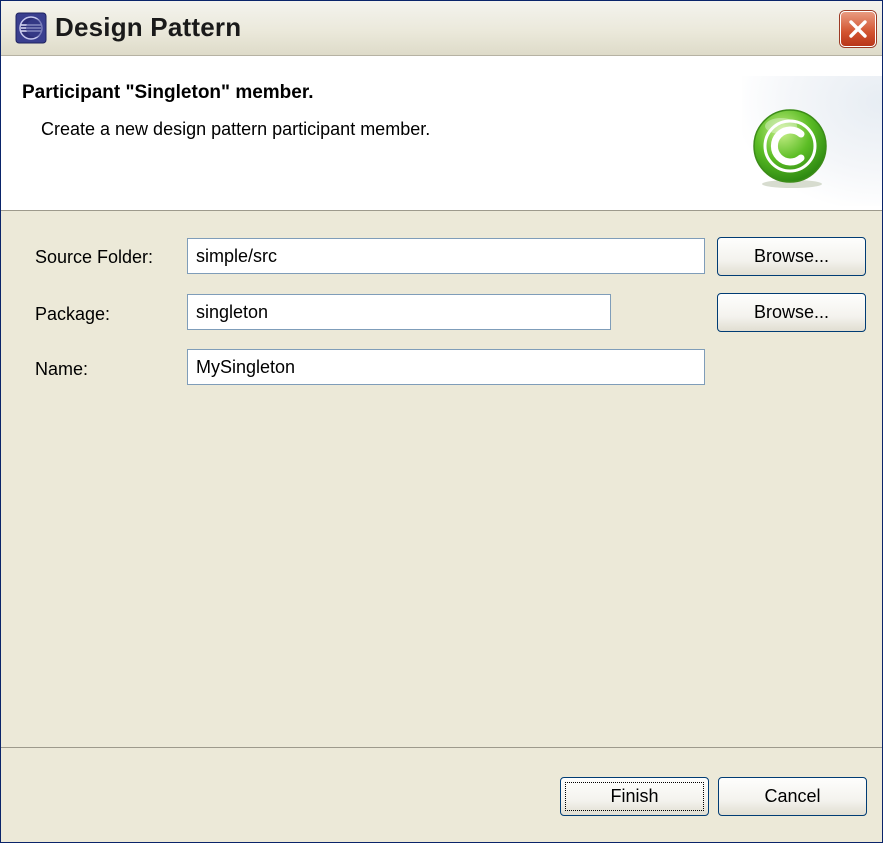  What do you see at coordinates (168, 92) in the screenshot?
I see `banner-title: Participant "Singleton" member.` at bounding box center [168, 92].